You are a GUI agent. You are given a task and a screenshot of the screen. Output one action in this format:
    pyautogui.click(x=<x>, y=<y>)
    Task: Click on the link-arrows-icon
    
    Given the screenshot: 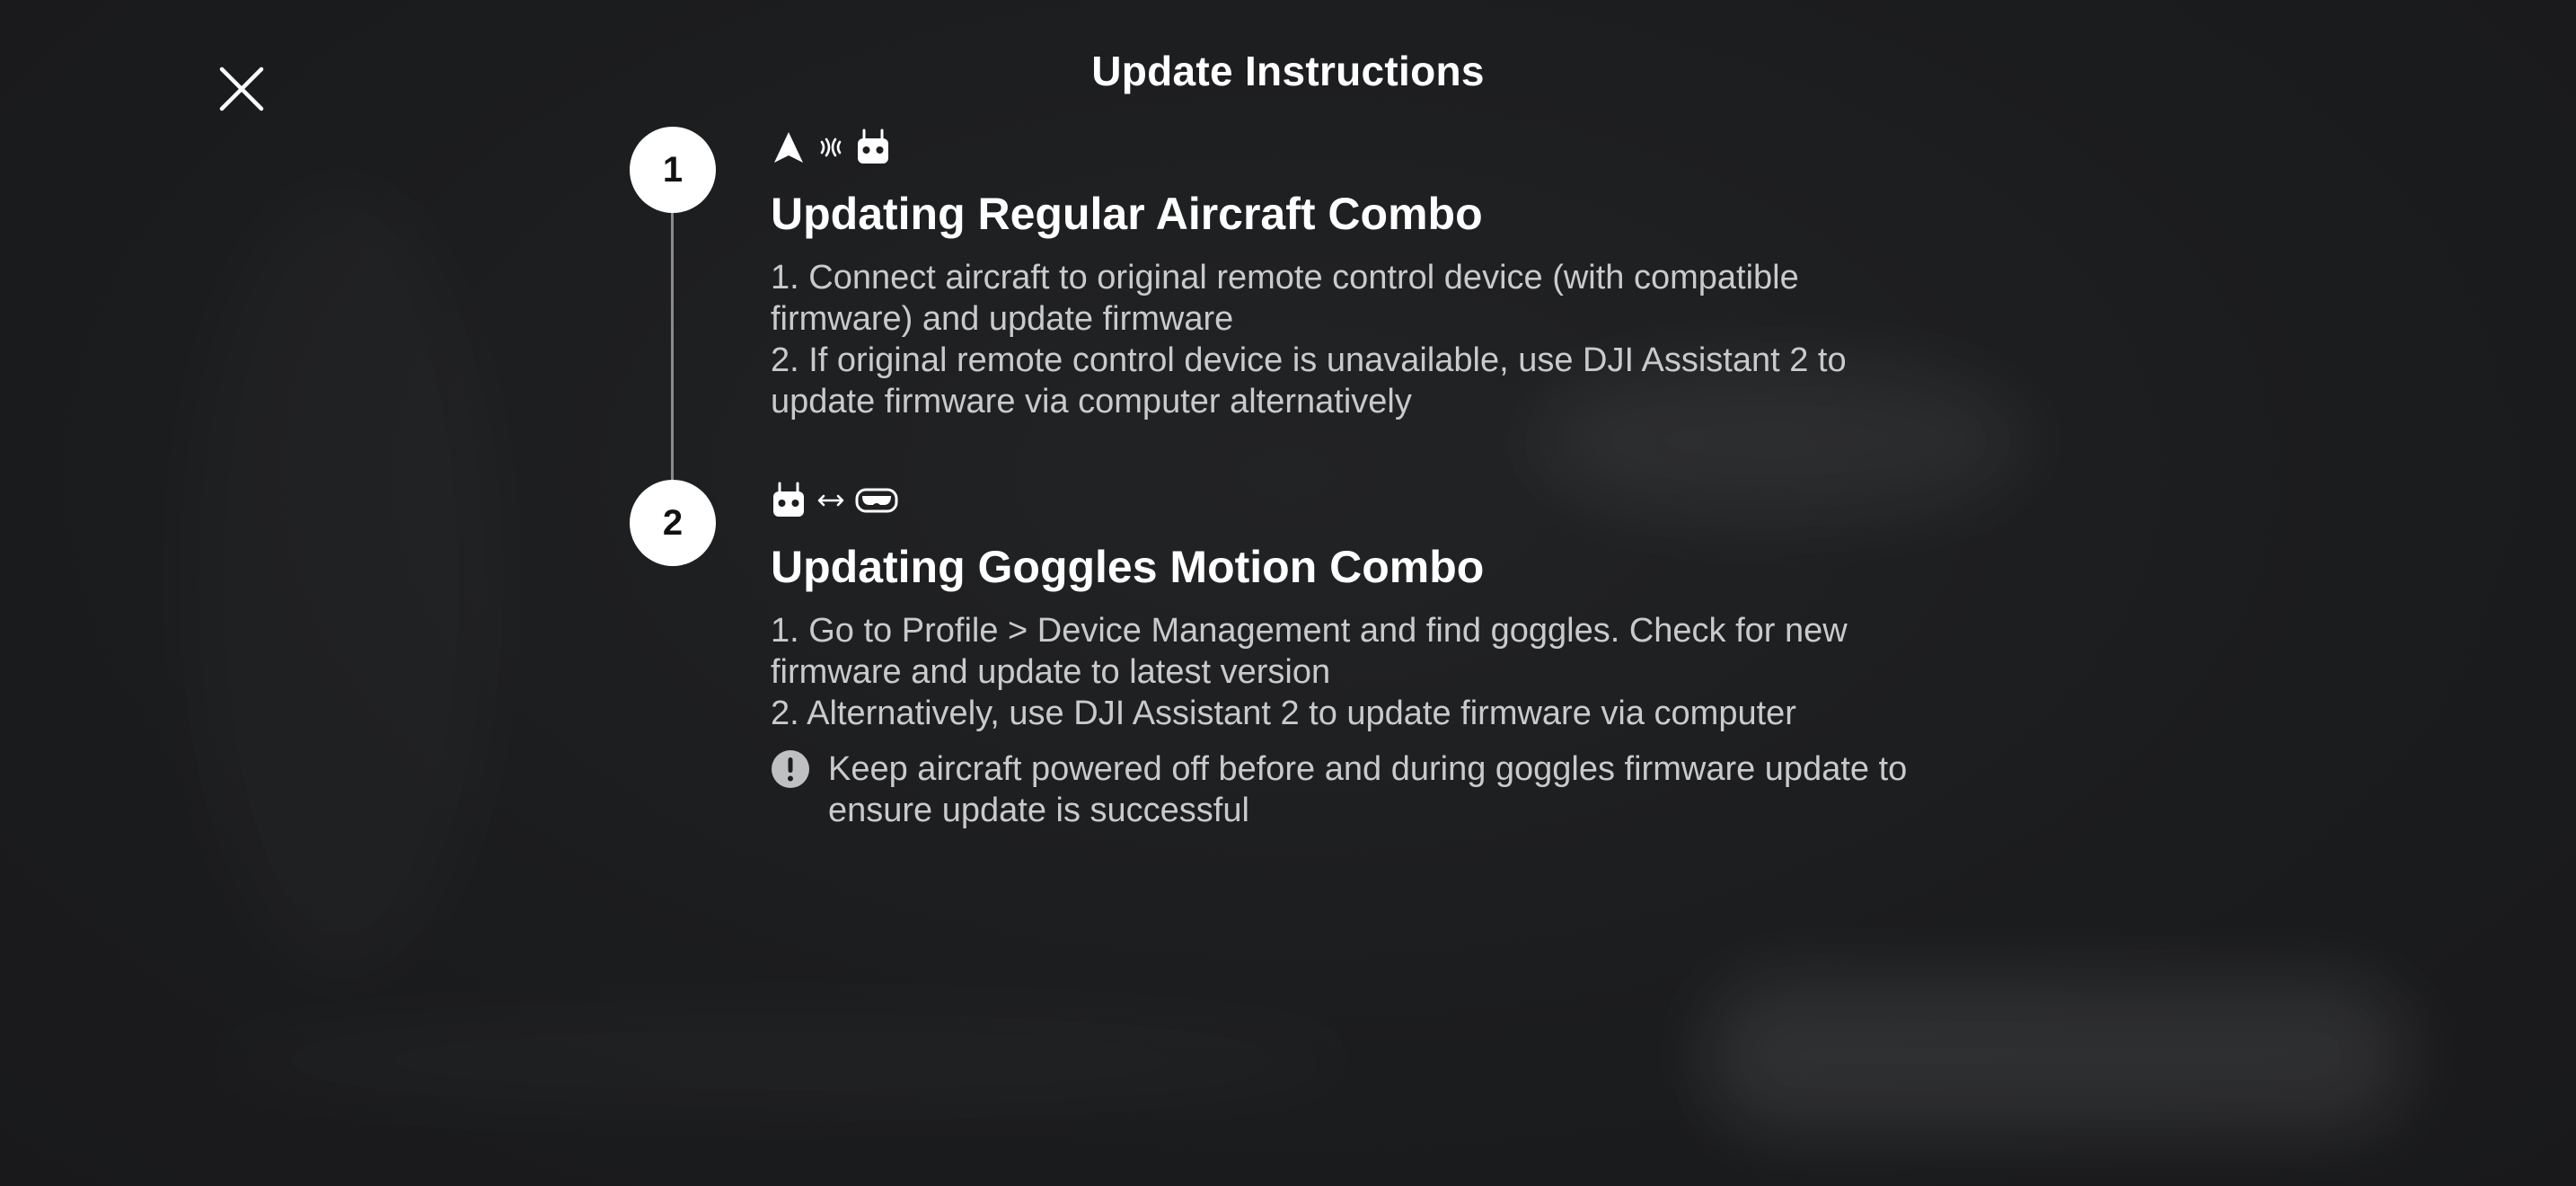 What is the action you would take?
    pyautogui.click(x=830, y=500)
    